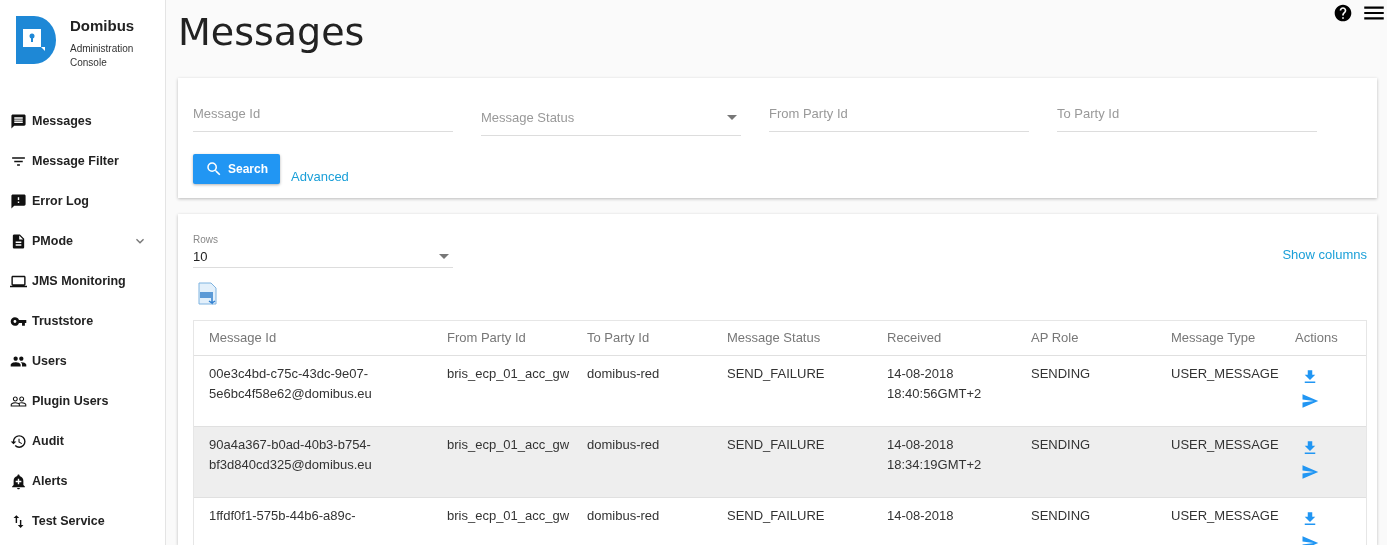 The width and height of the screenshot is (1387, 545). I want to click on logo-icon, so click(36, 40).